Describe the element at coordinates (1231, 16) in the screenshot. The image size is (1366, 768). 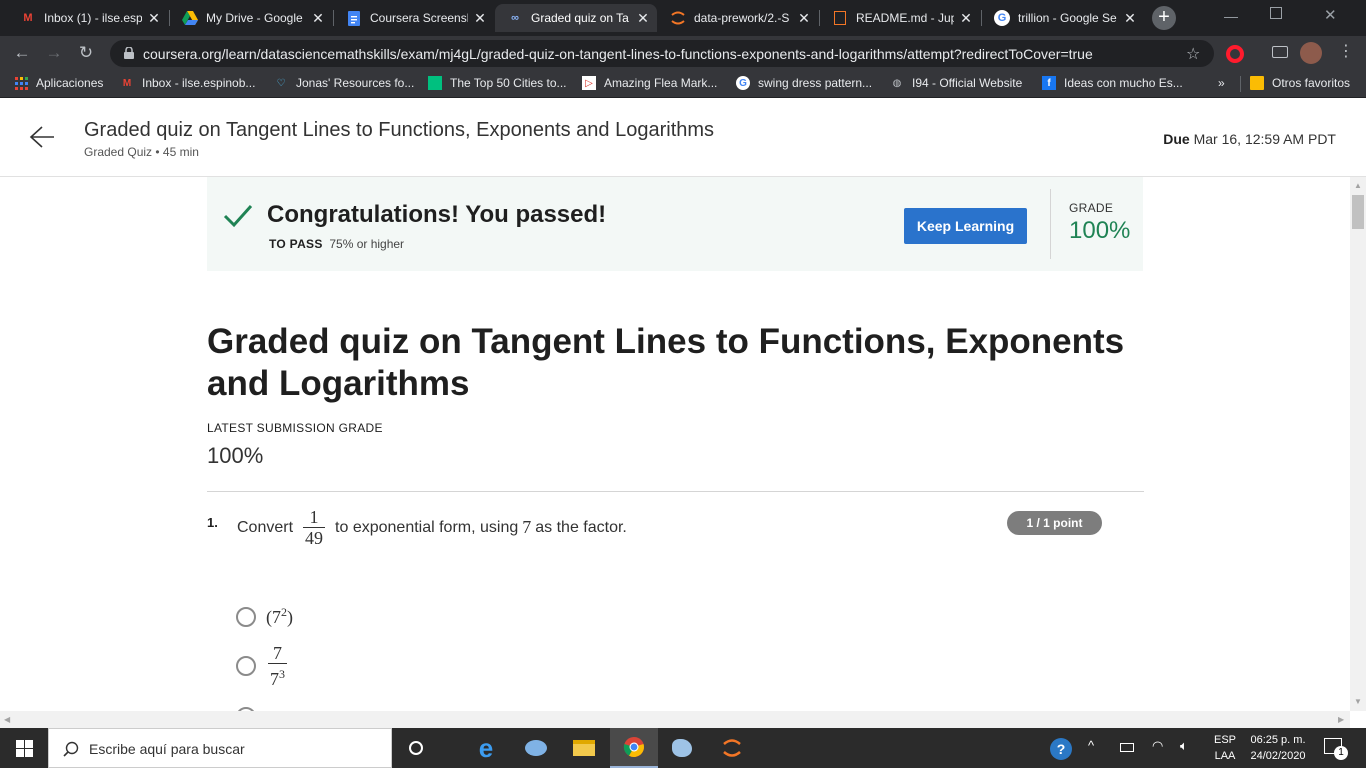
I see `minimize-icon: —` at that location.